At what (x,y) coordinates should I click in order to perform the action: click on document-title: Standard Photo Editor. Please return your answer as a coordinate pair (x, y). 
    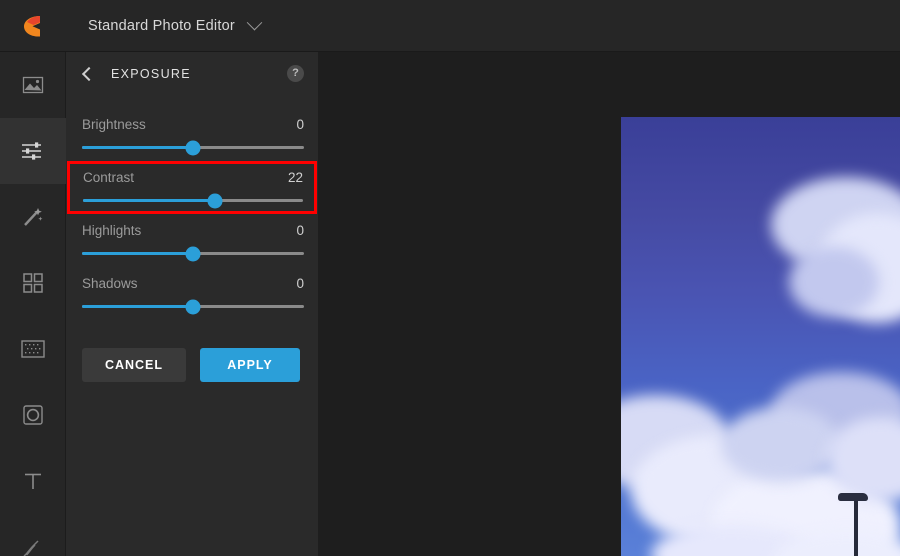
    Looking at the image, I should click on (161, 25).